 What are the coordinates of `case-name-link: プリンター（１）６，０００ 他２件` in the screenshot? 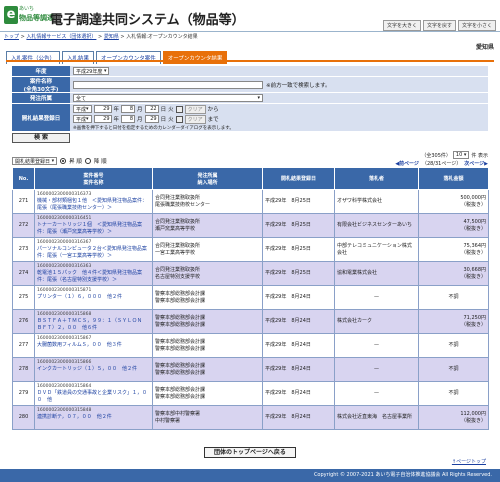 It's located at (93, 297).